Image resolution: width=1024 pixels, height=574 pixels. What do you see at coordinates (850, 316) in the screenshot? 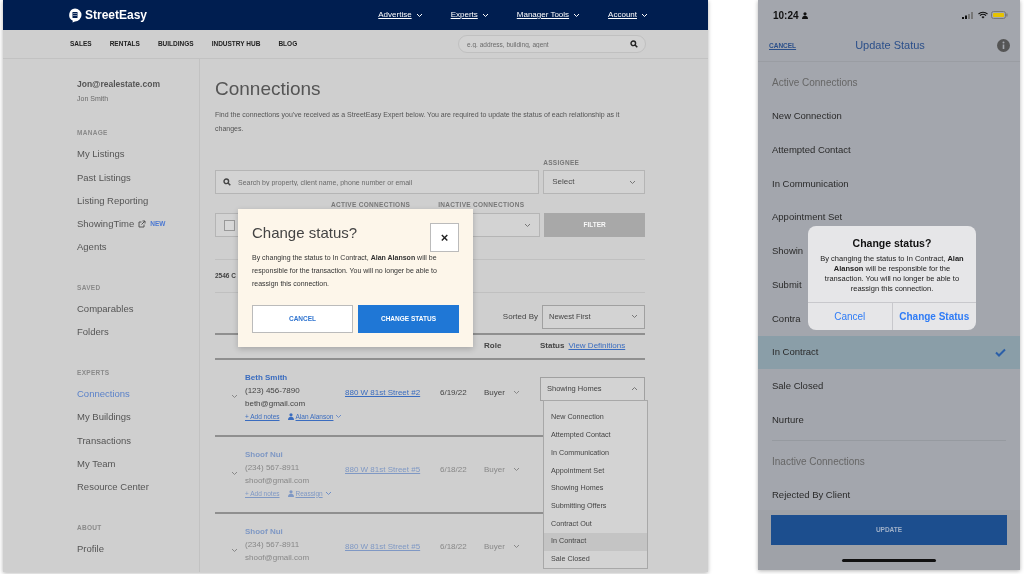
I see `cancel-button: Cancel` at bounding box center [850, 316].